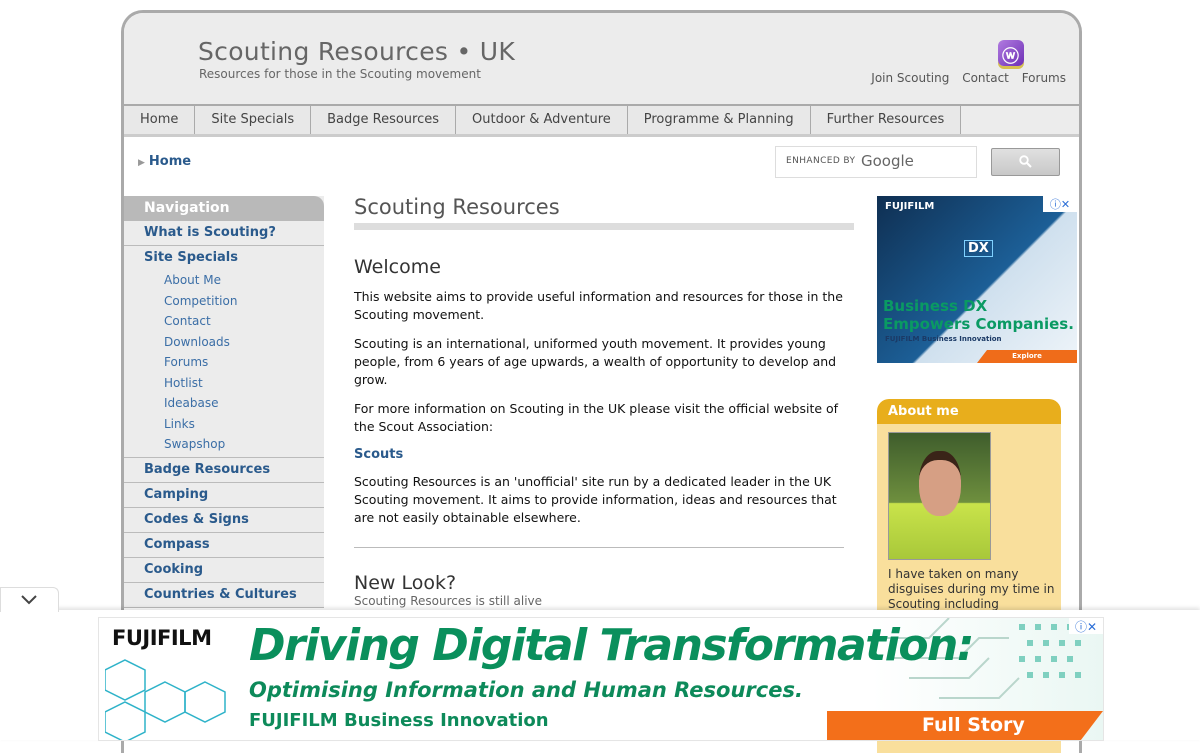 The height and width of the screenshot is (753, 1200). I want to click on top-links: Join Scouting Contact Forums, so click(964, 78).